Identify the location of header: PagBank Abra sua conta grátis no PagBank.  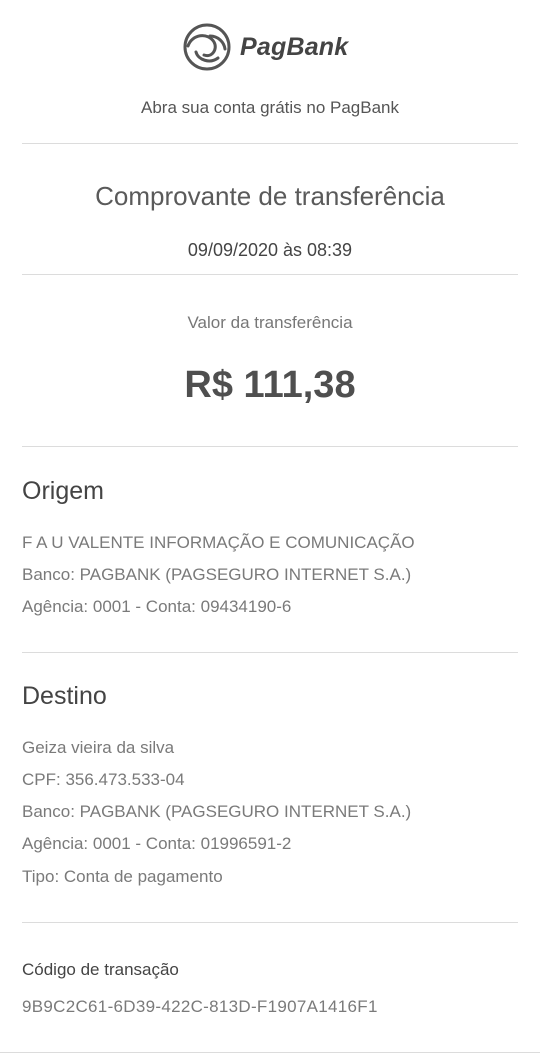
(270, 72).